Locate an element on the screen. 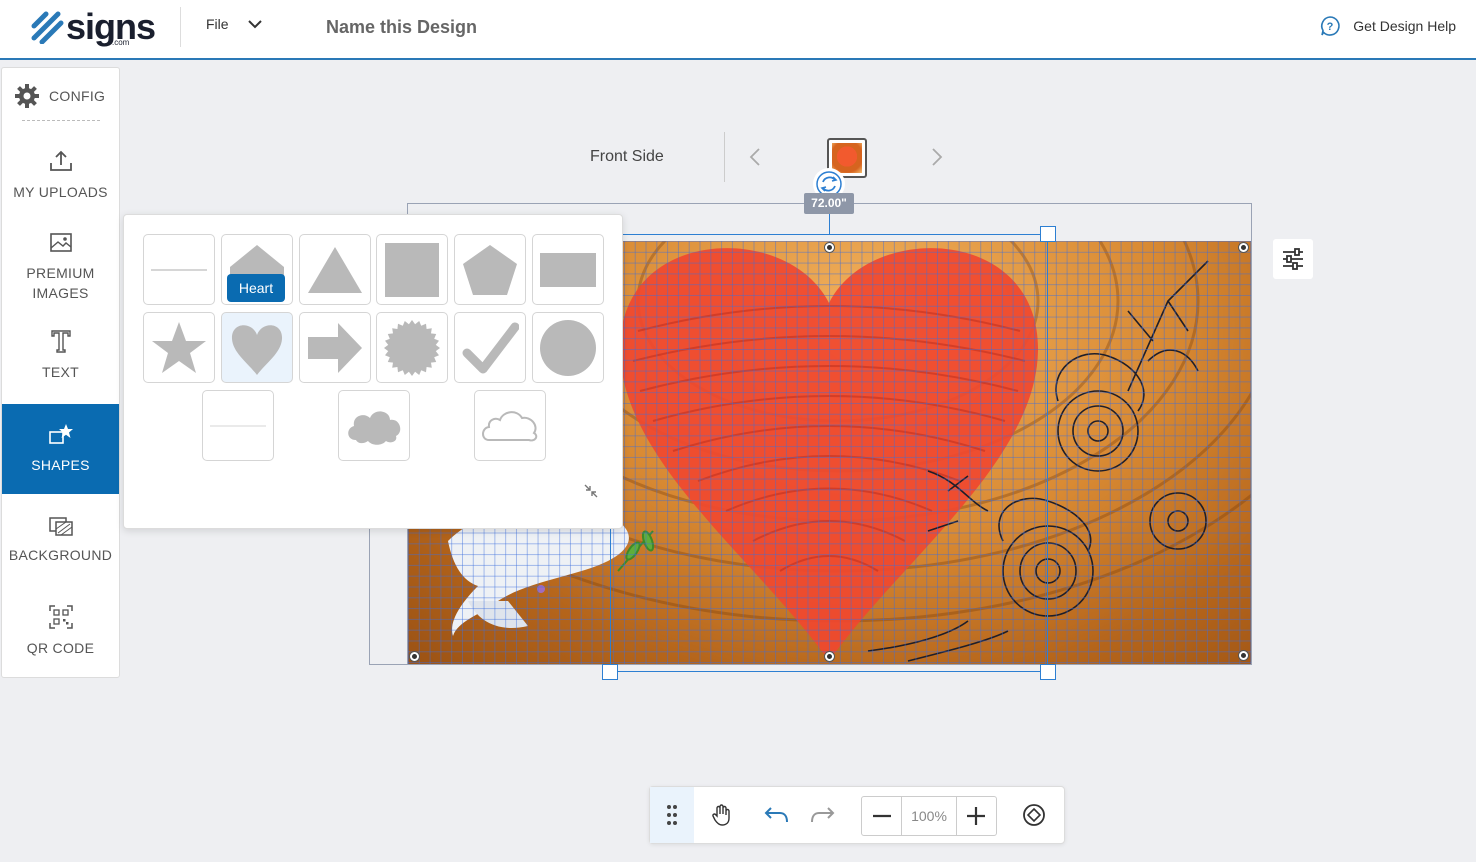  hand-icon is located at coordinates (721, 815).